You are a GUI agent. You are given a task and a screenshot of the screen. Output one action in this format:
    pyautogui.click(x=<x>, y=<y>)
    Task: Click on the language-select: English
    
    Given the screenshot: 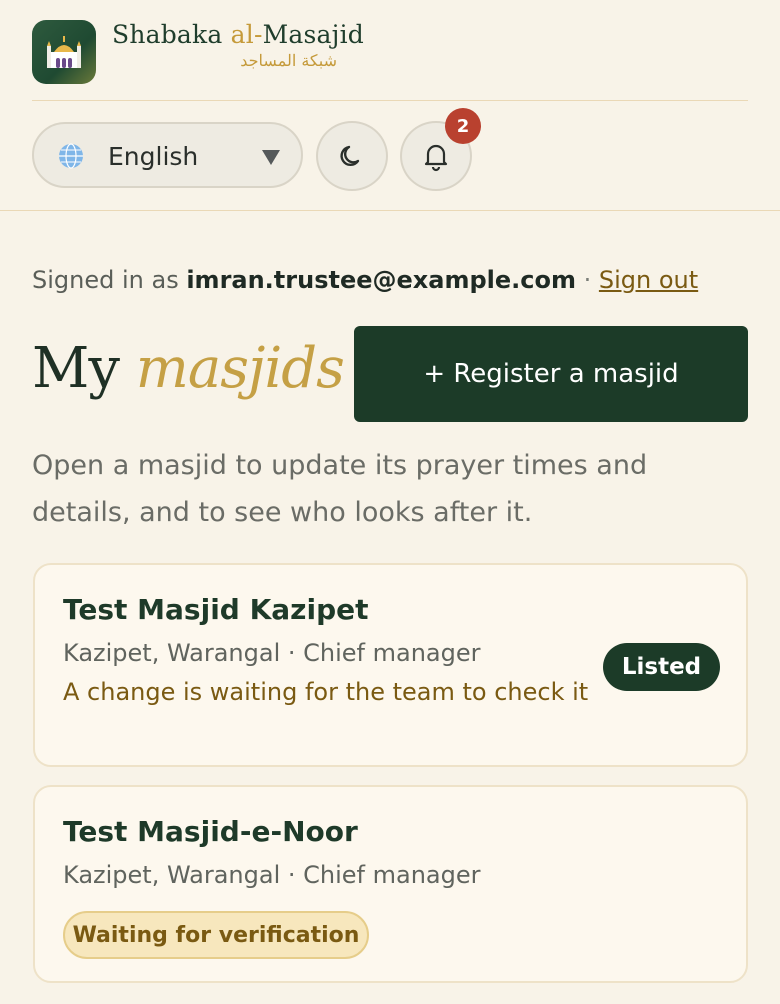 What is the action you would take?
    pyautogui.click(x=167, y=155)
    